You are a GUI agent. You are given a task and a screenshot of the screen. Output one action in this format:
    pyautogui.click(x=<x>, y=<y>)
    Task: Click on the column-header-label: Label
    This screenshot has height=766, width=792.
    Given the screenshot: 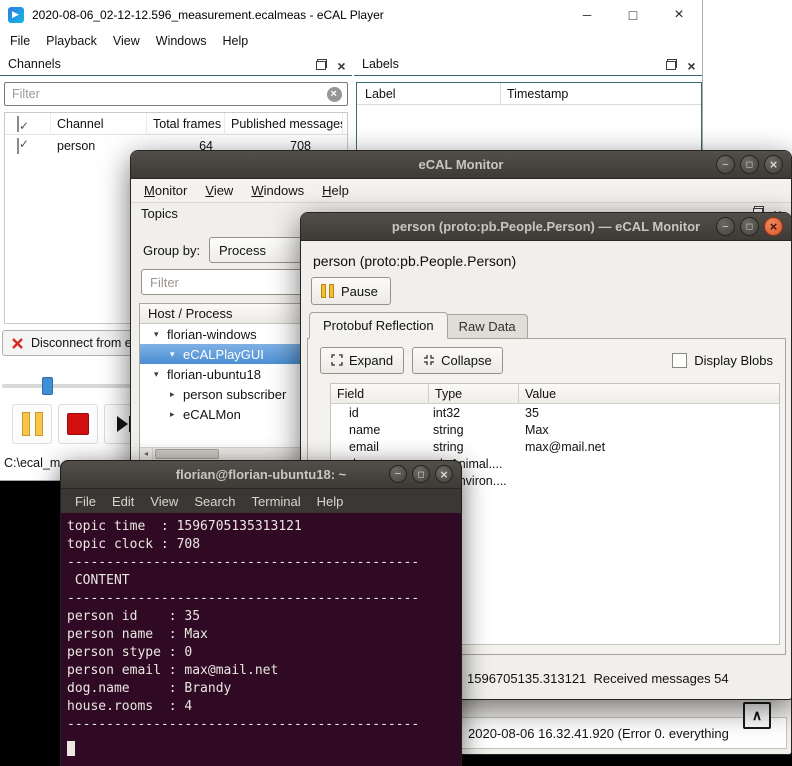 What is the action you would take?
    pyautogui.click(x=429, y=94)
    